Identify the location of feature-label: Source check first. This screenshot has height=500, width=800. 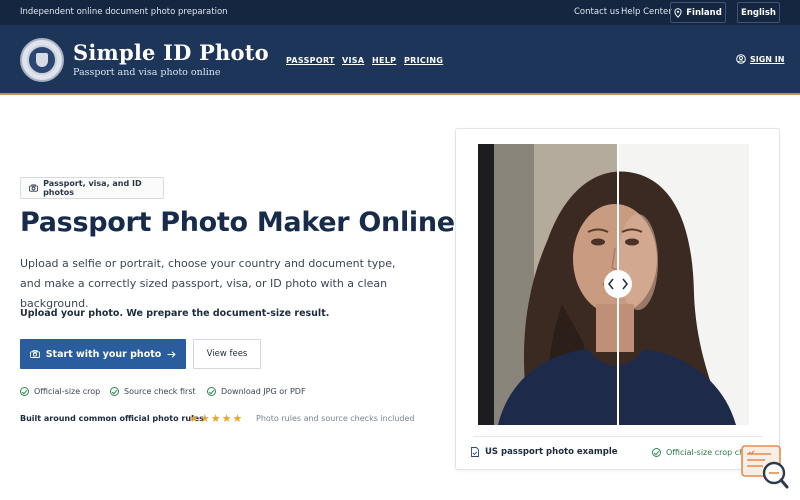
(160, 391).